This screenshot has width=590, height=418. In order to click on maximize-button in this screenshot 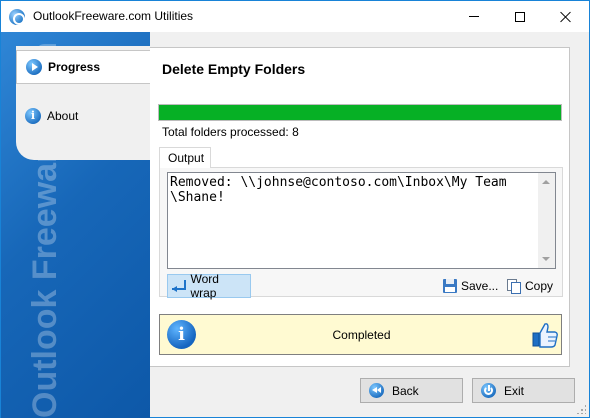, I will do `click(520, 16)`.